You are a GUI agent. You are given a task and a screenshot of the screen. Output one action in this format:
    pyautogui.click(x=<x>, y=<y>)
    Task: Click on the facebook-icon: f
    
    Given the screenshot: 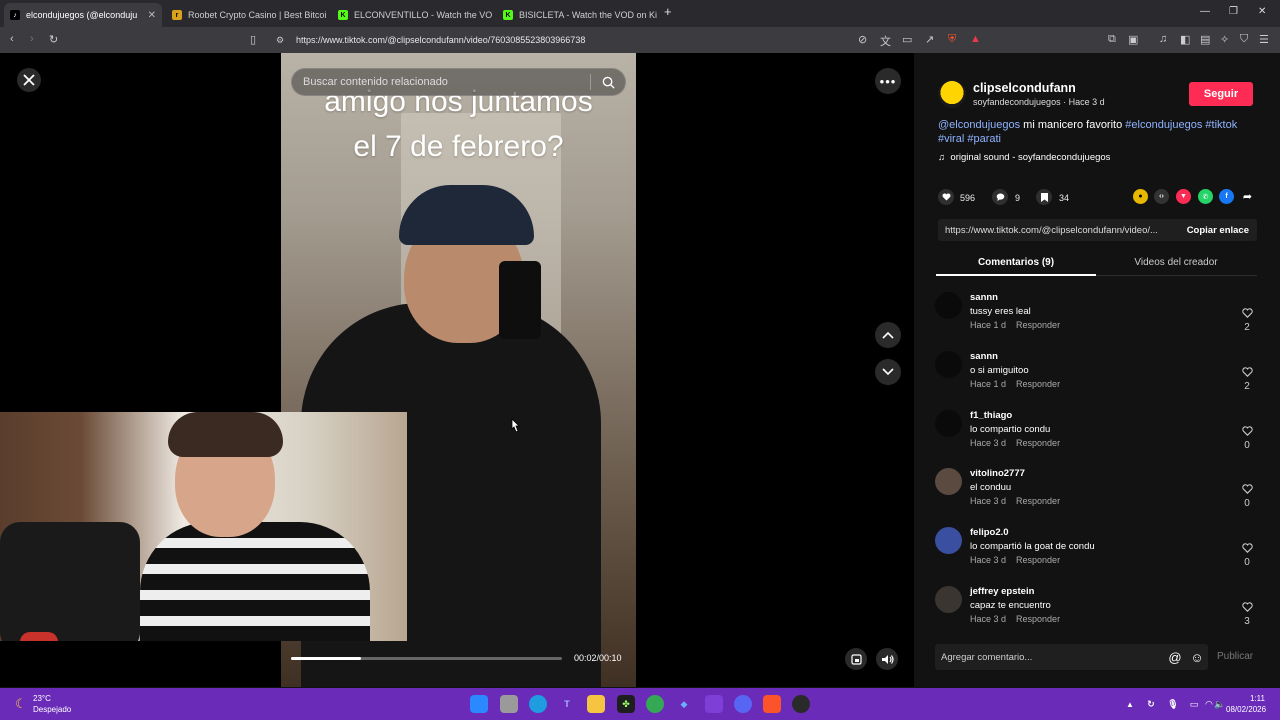 What is the action you would take?
    pyautogui.click(x=1226, y=196)
    